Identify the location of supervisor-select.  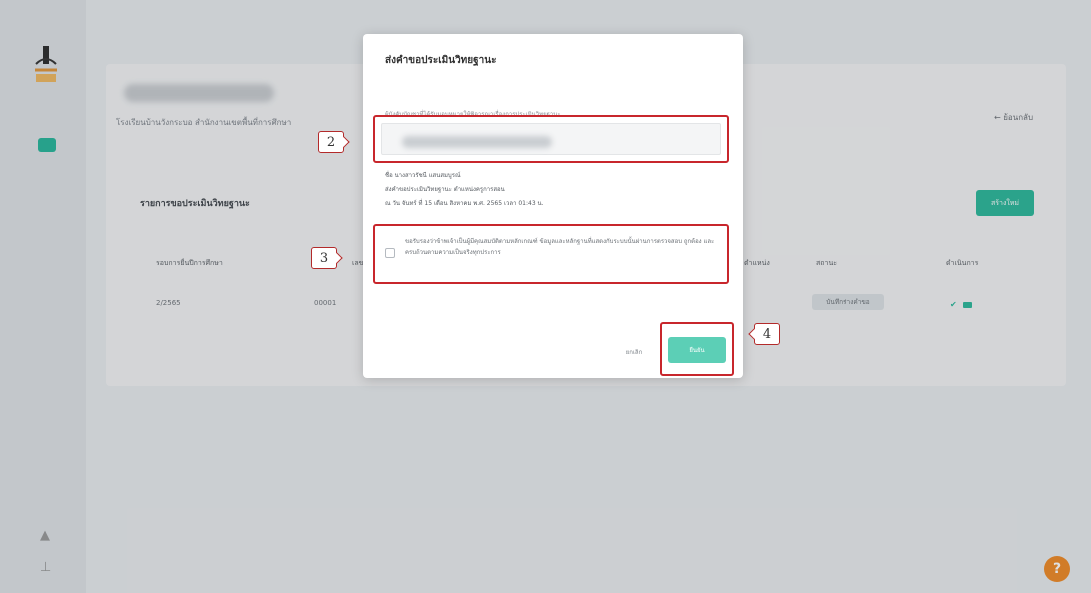
(551, 139).